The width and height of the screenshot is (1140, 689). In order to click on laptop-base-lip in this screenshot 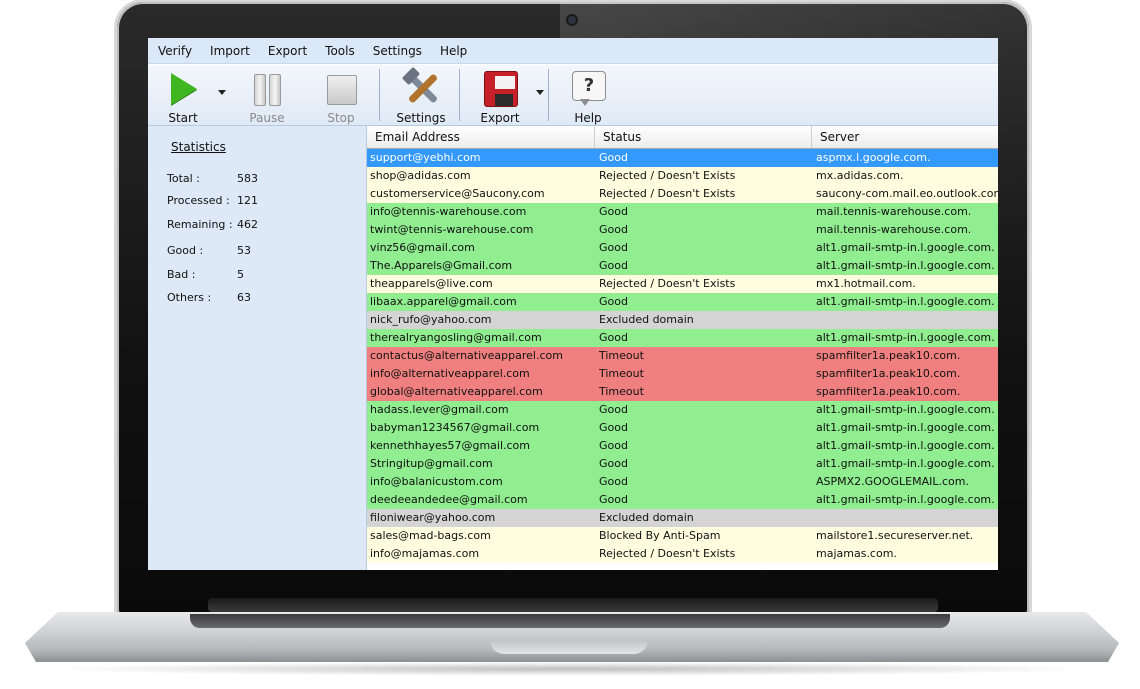, I will do `click(570, 621)`.